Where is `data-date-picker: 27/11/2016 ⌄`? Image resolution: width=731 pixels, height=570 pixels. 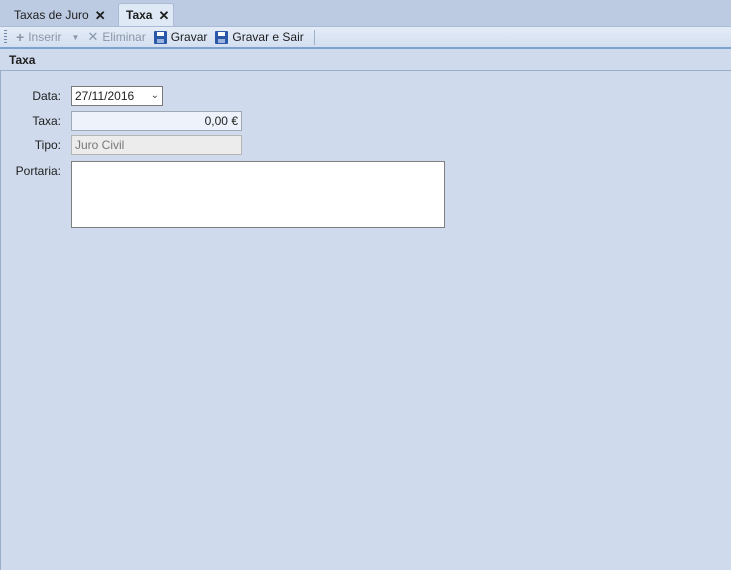 data-date-picker: 27/11/2016 ⌄ is located at coordinates (117, 96).